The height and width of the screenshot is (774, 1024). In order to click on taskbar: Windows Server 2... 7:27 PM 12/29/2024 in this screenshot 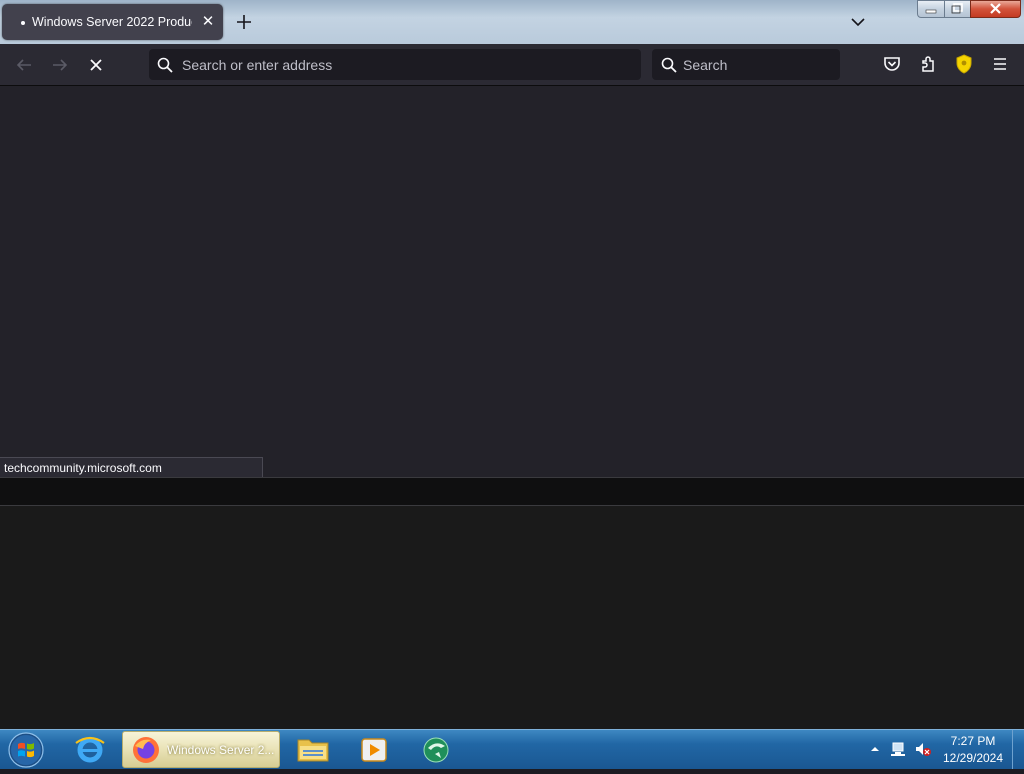, I will do `click(512, 749)`.